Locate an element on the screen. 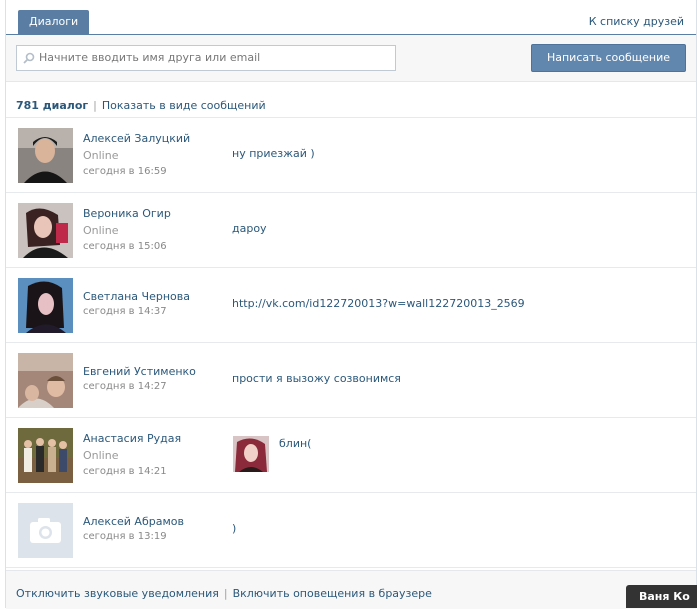  dialog-name: Анастасия Рудая is located at coordinates (132, 438).